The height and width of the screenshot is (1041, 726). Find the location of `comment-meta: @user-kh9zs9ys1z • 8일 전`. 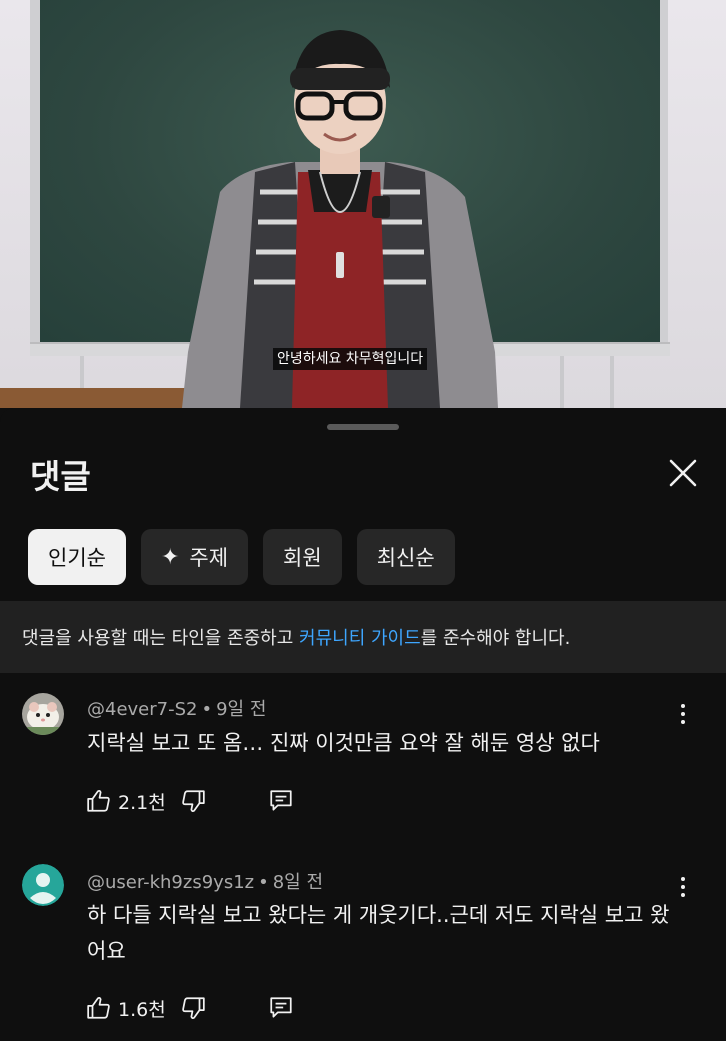

comment-meta: @user-kh9zs9ys1z • 8일 전 is located at coordinates (205, 881).